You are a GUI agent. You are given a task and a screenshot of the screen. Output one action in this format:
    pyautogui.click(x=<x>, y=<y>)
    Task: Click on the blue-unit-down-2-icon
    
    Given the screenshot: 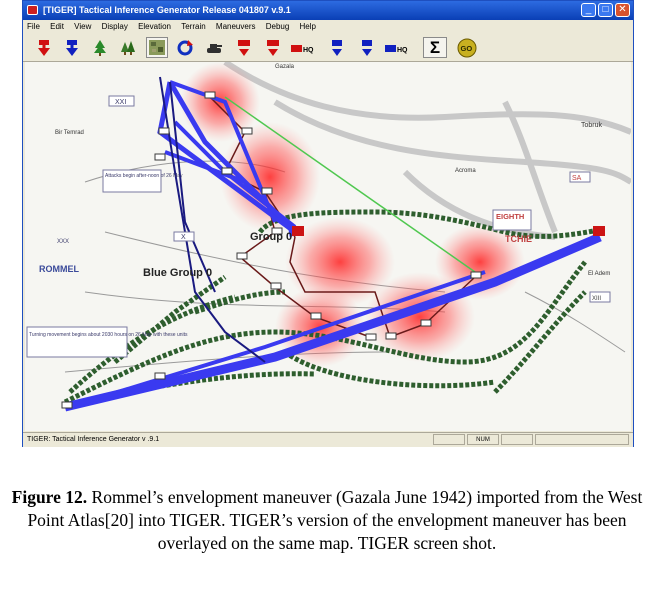 What is the action you would take?
    pyautogui.click(x=367, y=47)
    